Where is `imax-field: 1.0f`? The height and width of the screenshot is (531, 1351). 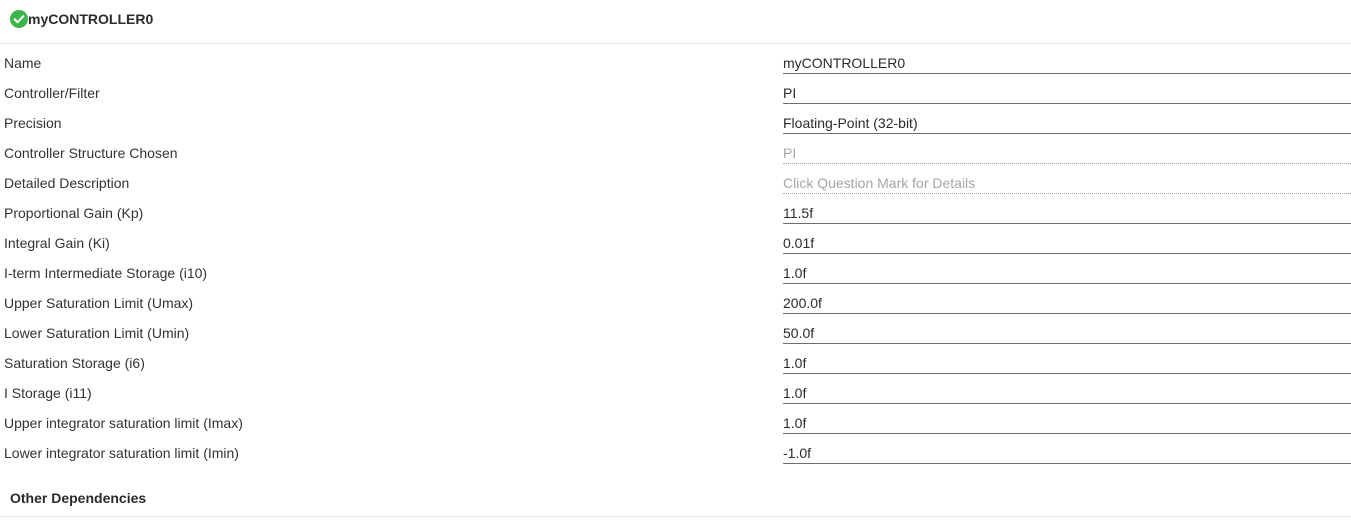 imax-field: 1.0f is located at coordinates (1067, 423).